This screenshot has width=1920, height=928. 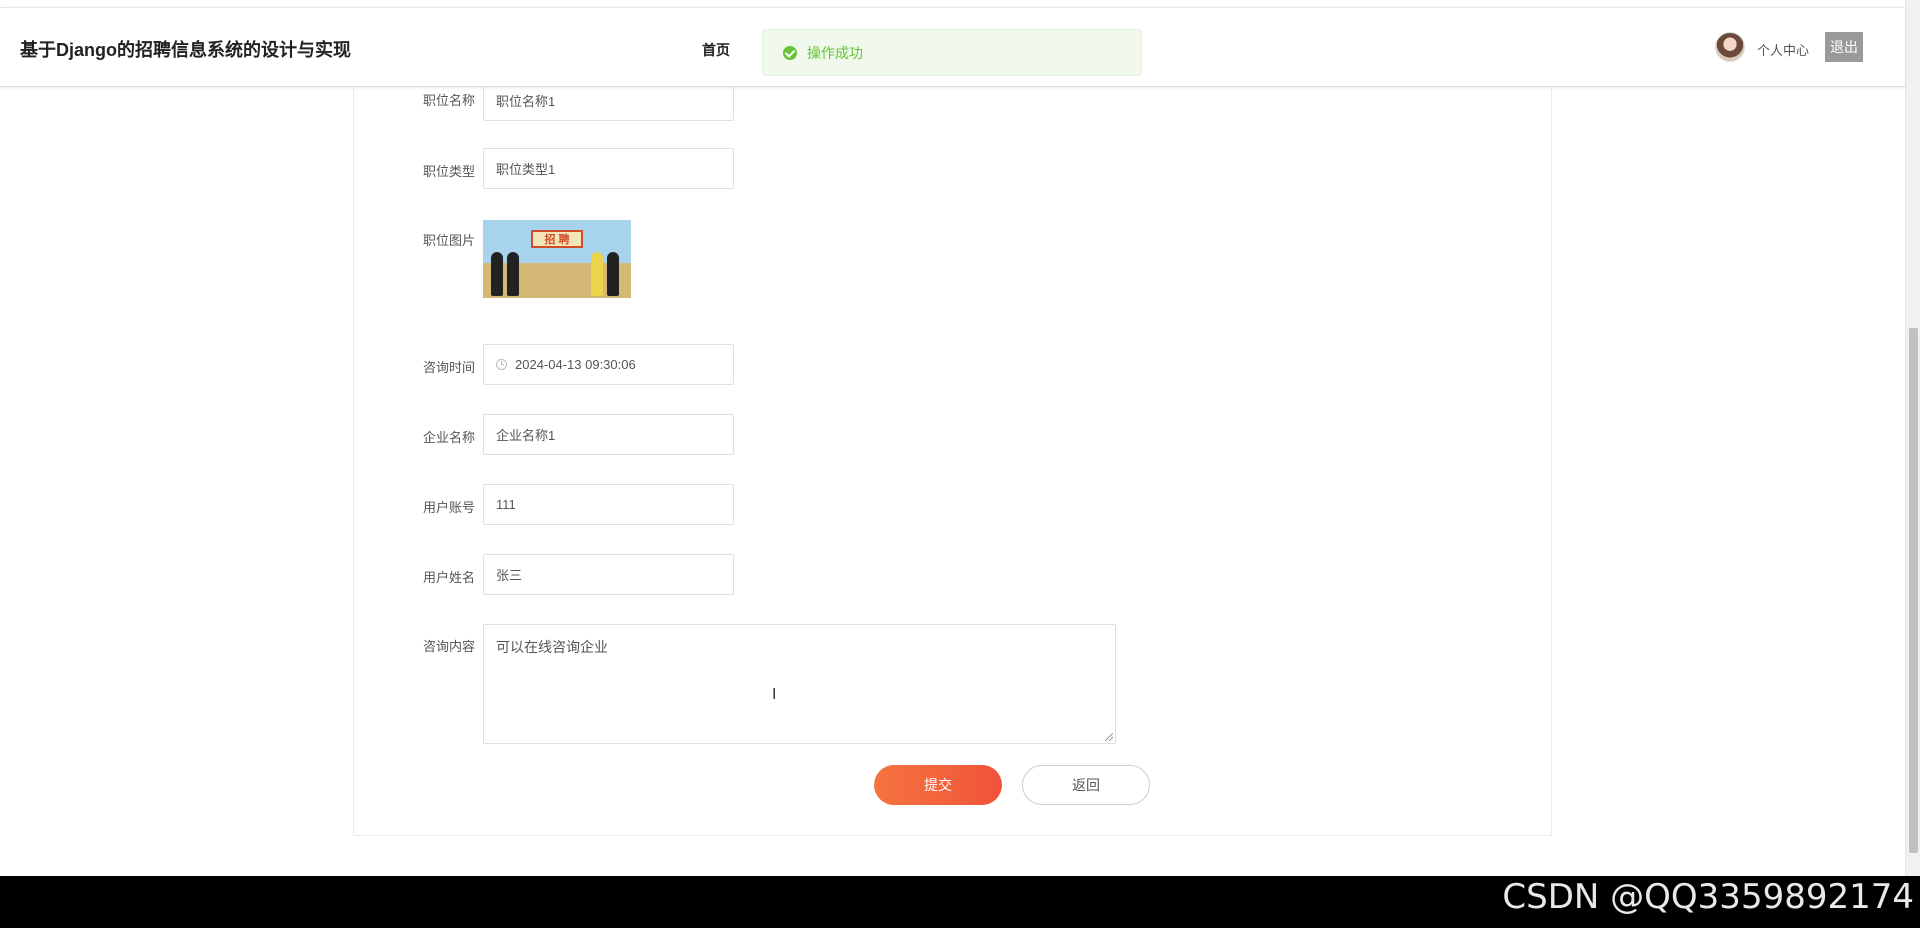 I want to click on job-name-label: 职位名称, so click(x=448, y=100).